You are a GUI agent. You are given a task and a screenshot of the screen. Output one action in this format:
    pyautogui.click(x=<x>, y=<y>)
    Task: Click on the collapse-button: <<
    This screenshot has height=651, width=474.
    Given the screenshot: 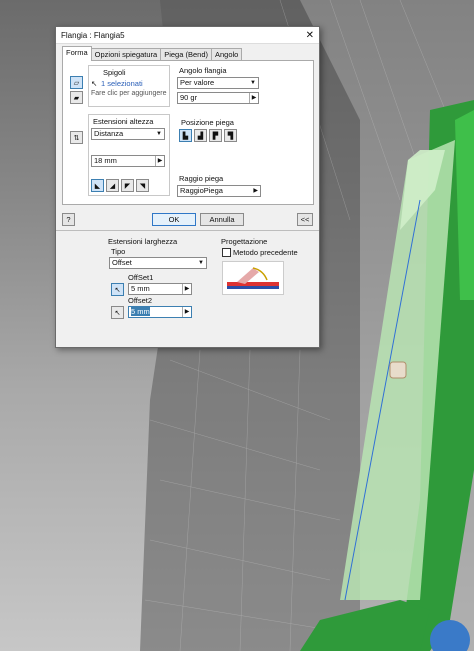 What is the action you would take?
    pyautogui.click(x=305, y=219)
    